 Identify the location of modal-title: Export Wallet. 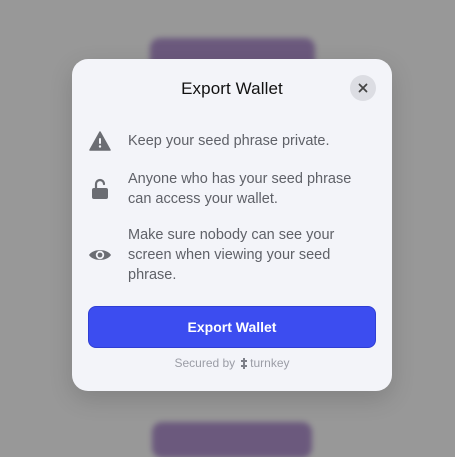
(232, 88).